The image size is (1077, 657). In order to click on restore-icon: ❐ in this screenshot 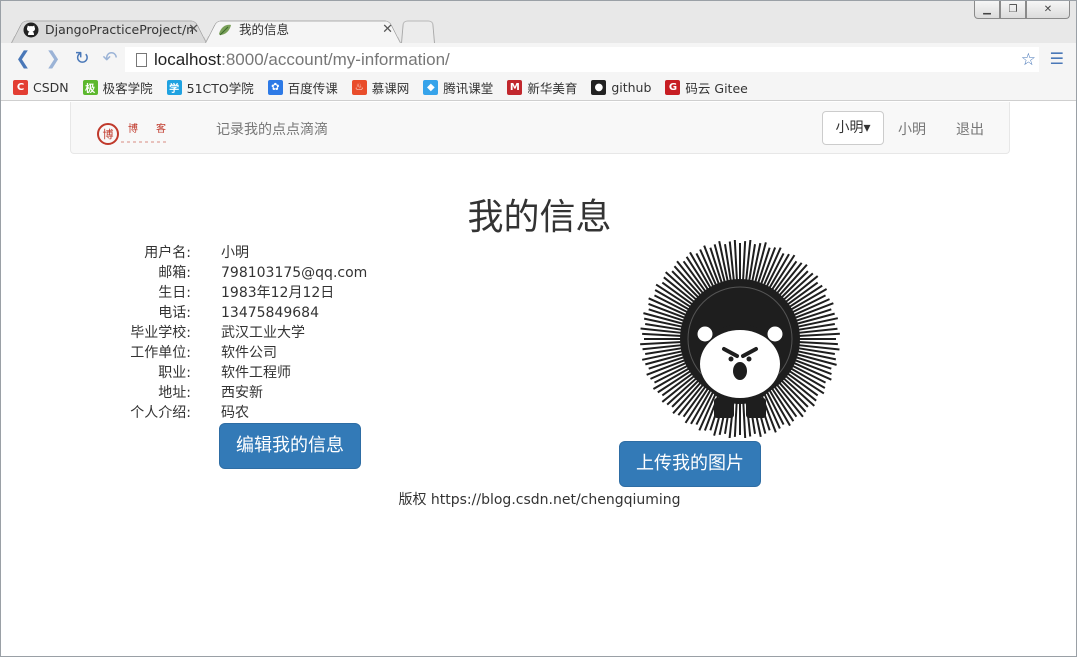, I will do `click(1013, 10)`.